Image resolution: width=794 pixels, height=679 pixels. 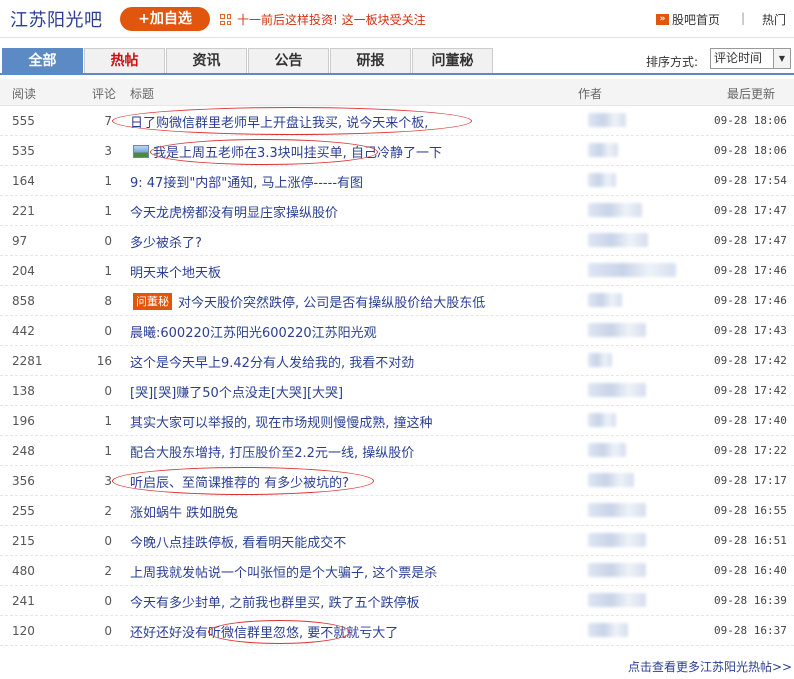 What do you see at coordinates (142, 94) in the screenshot?
I see `column-title: 标题` at bounding box center [142, 94].